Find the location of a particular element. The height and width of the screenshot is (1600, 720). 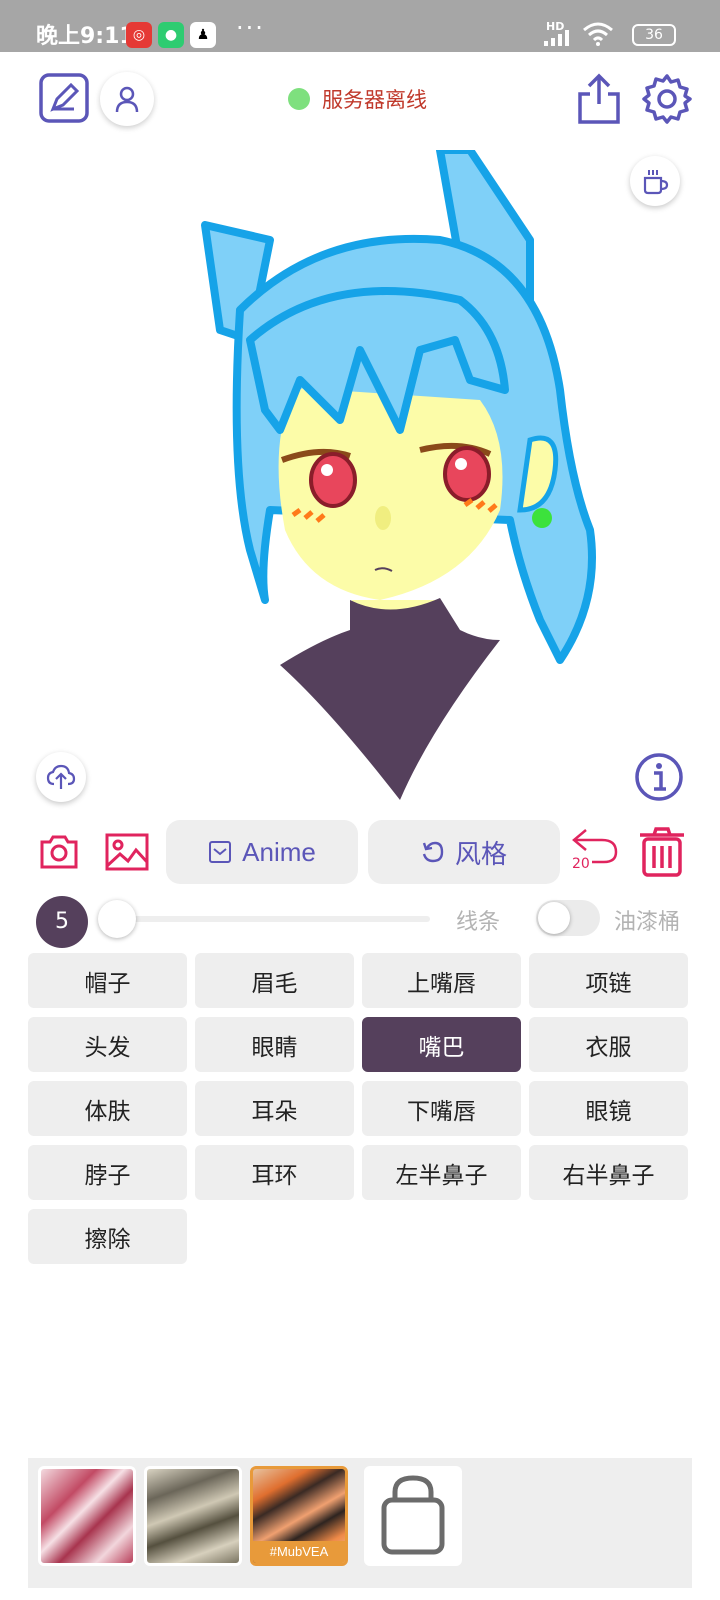

brush-size-thumb is located at coordinates (117, 919).